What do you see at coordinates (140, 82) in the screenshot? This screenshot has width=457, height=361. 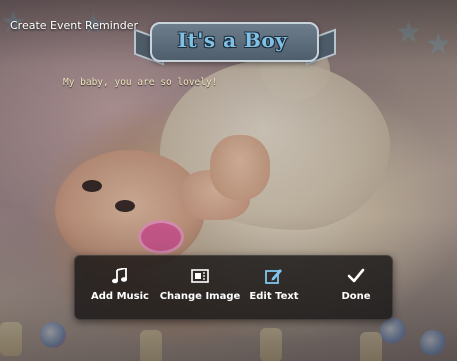 I see `photo-caption: My baby, you are so lovely!` at bounding box center [140, 82].